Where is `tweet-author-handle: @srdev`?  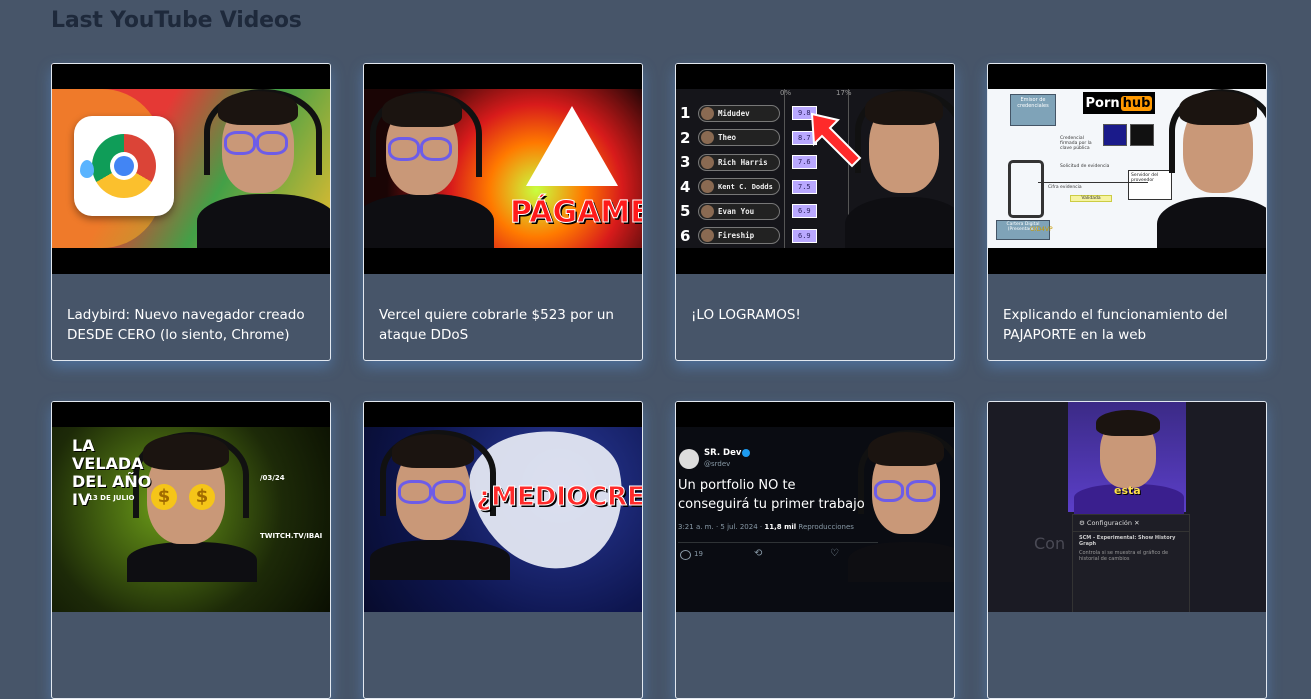 tweet-author-handle: @srdev is located at coordinates (717, 464).